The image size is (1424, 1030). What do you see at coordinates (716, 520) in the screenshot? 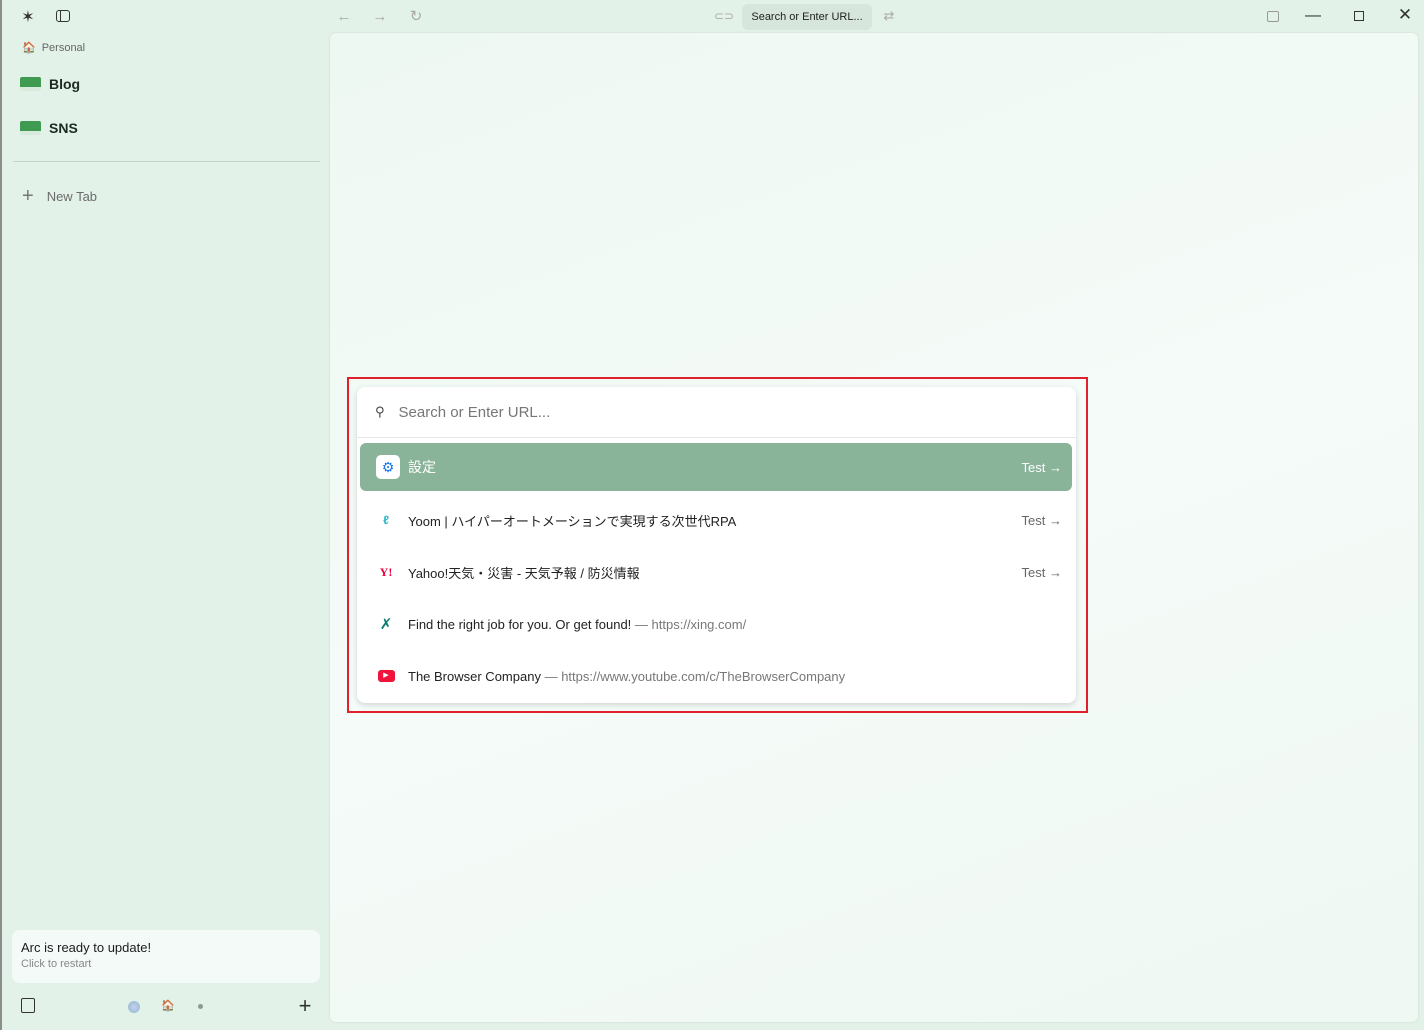
I see `result-row: ℓ Yoom | ハイパーオートメーションで実現する次世代RPA Test →` at bounding box center [716, 520].